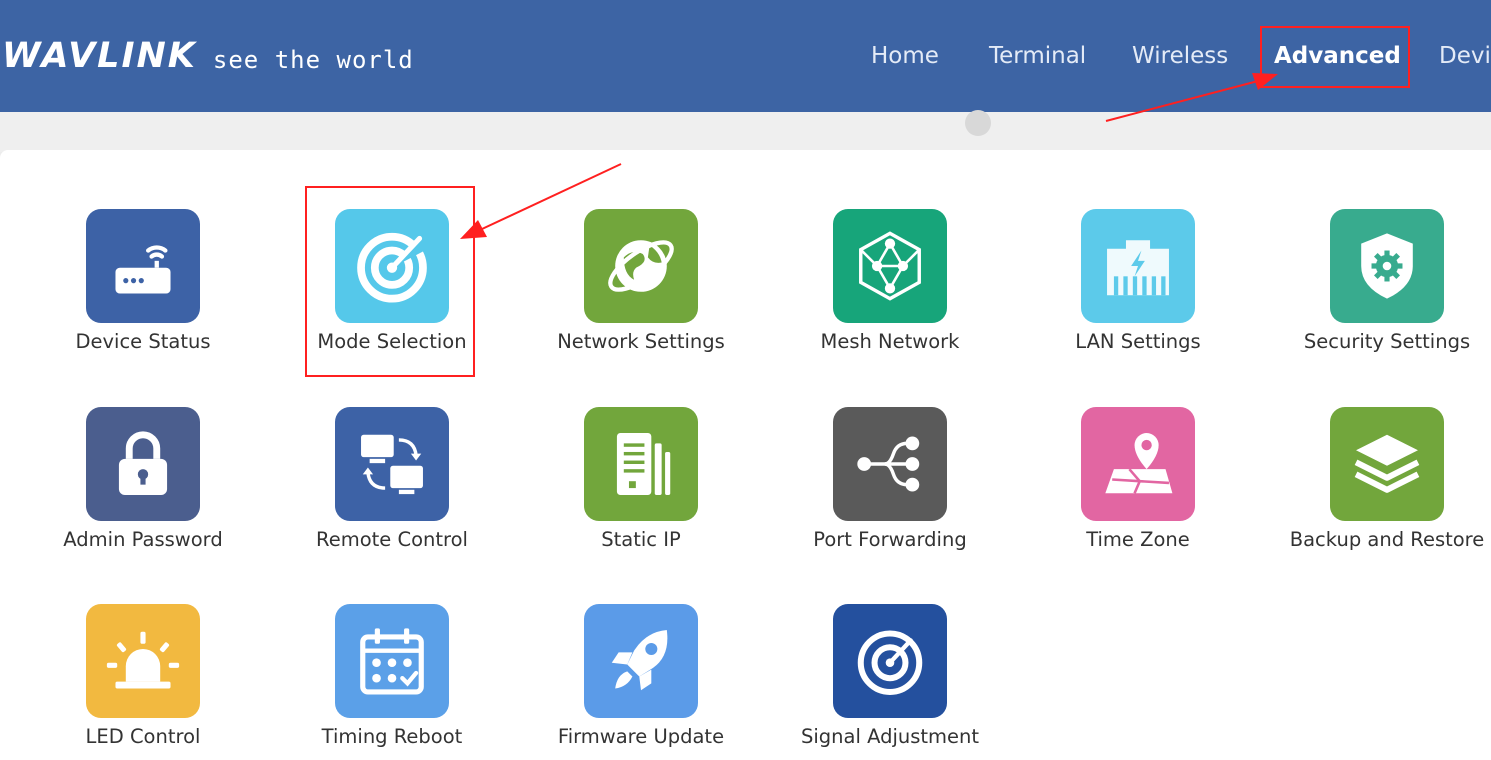 The width and height of the screenshot is (1491, 760). Describe the element at coordinates (1138, 266) in the screenshot. I see `ethernet-port-icon` at that location.